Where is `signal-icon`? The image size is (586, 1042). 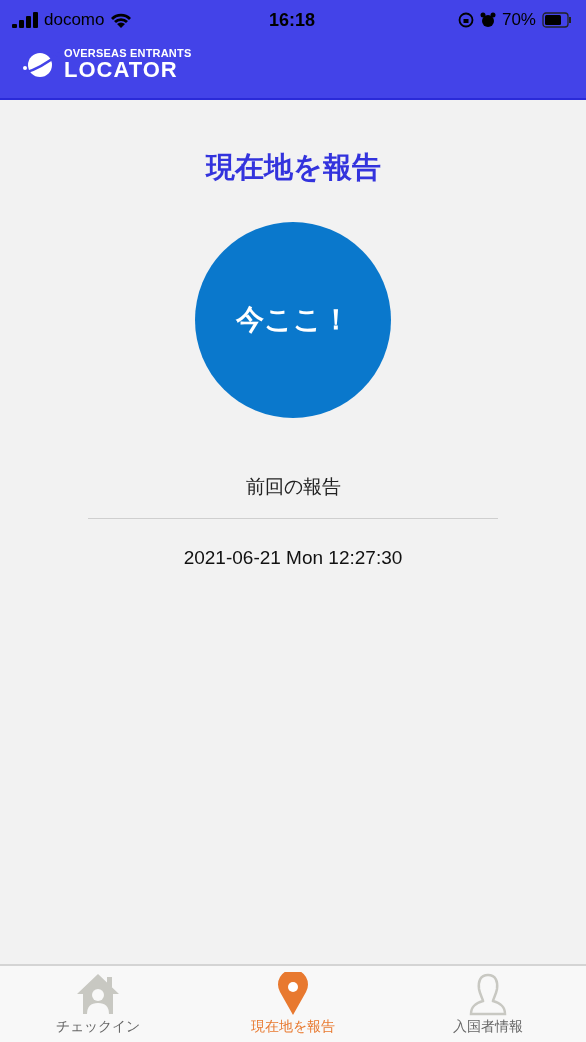 signal-icon is located at coordinates (25, 20).